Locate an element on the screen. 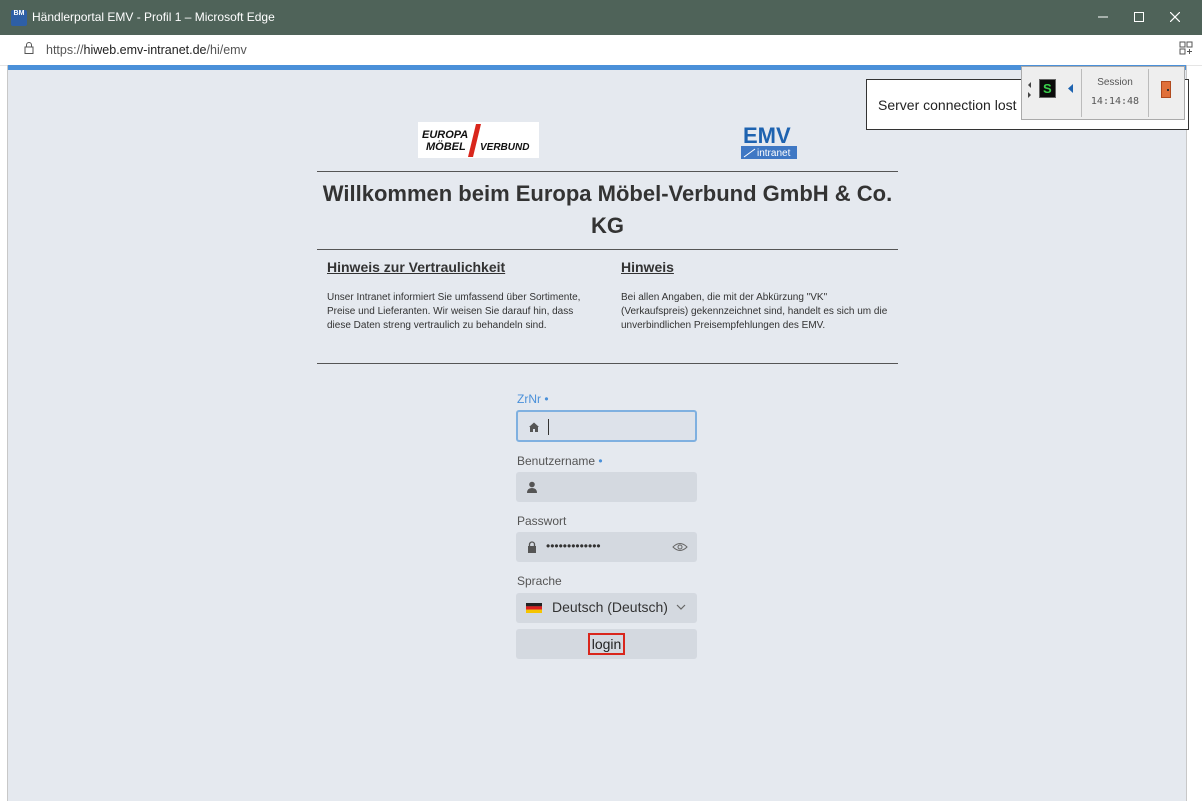  app-available-icon is located at coordinates (1186, 48).